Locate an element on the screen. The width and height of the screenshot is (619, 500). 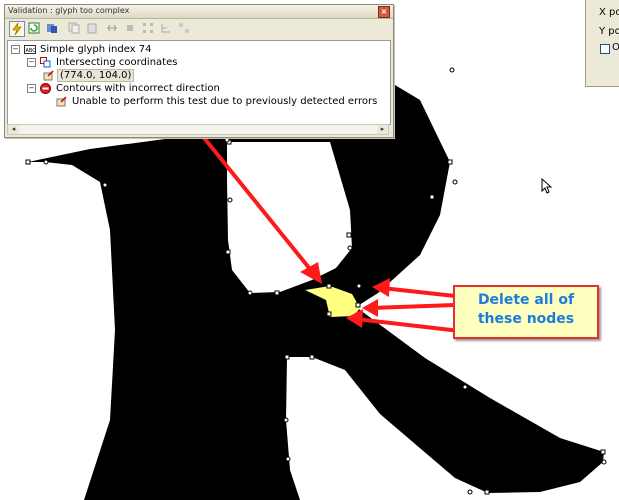
error-stop-icon is located at coordinates (45, 88).